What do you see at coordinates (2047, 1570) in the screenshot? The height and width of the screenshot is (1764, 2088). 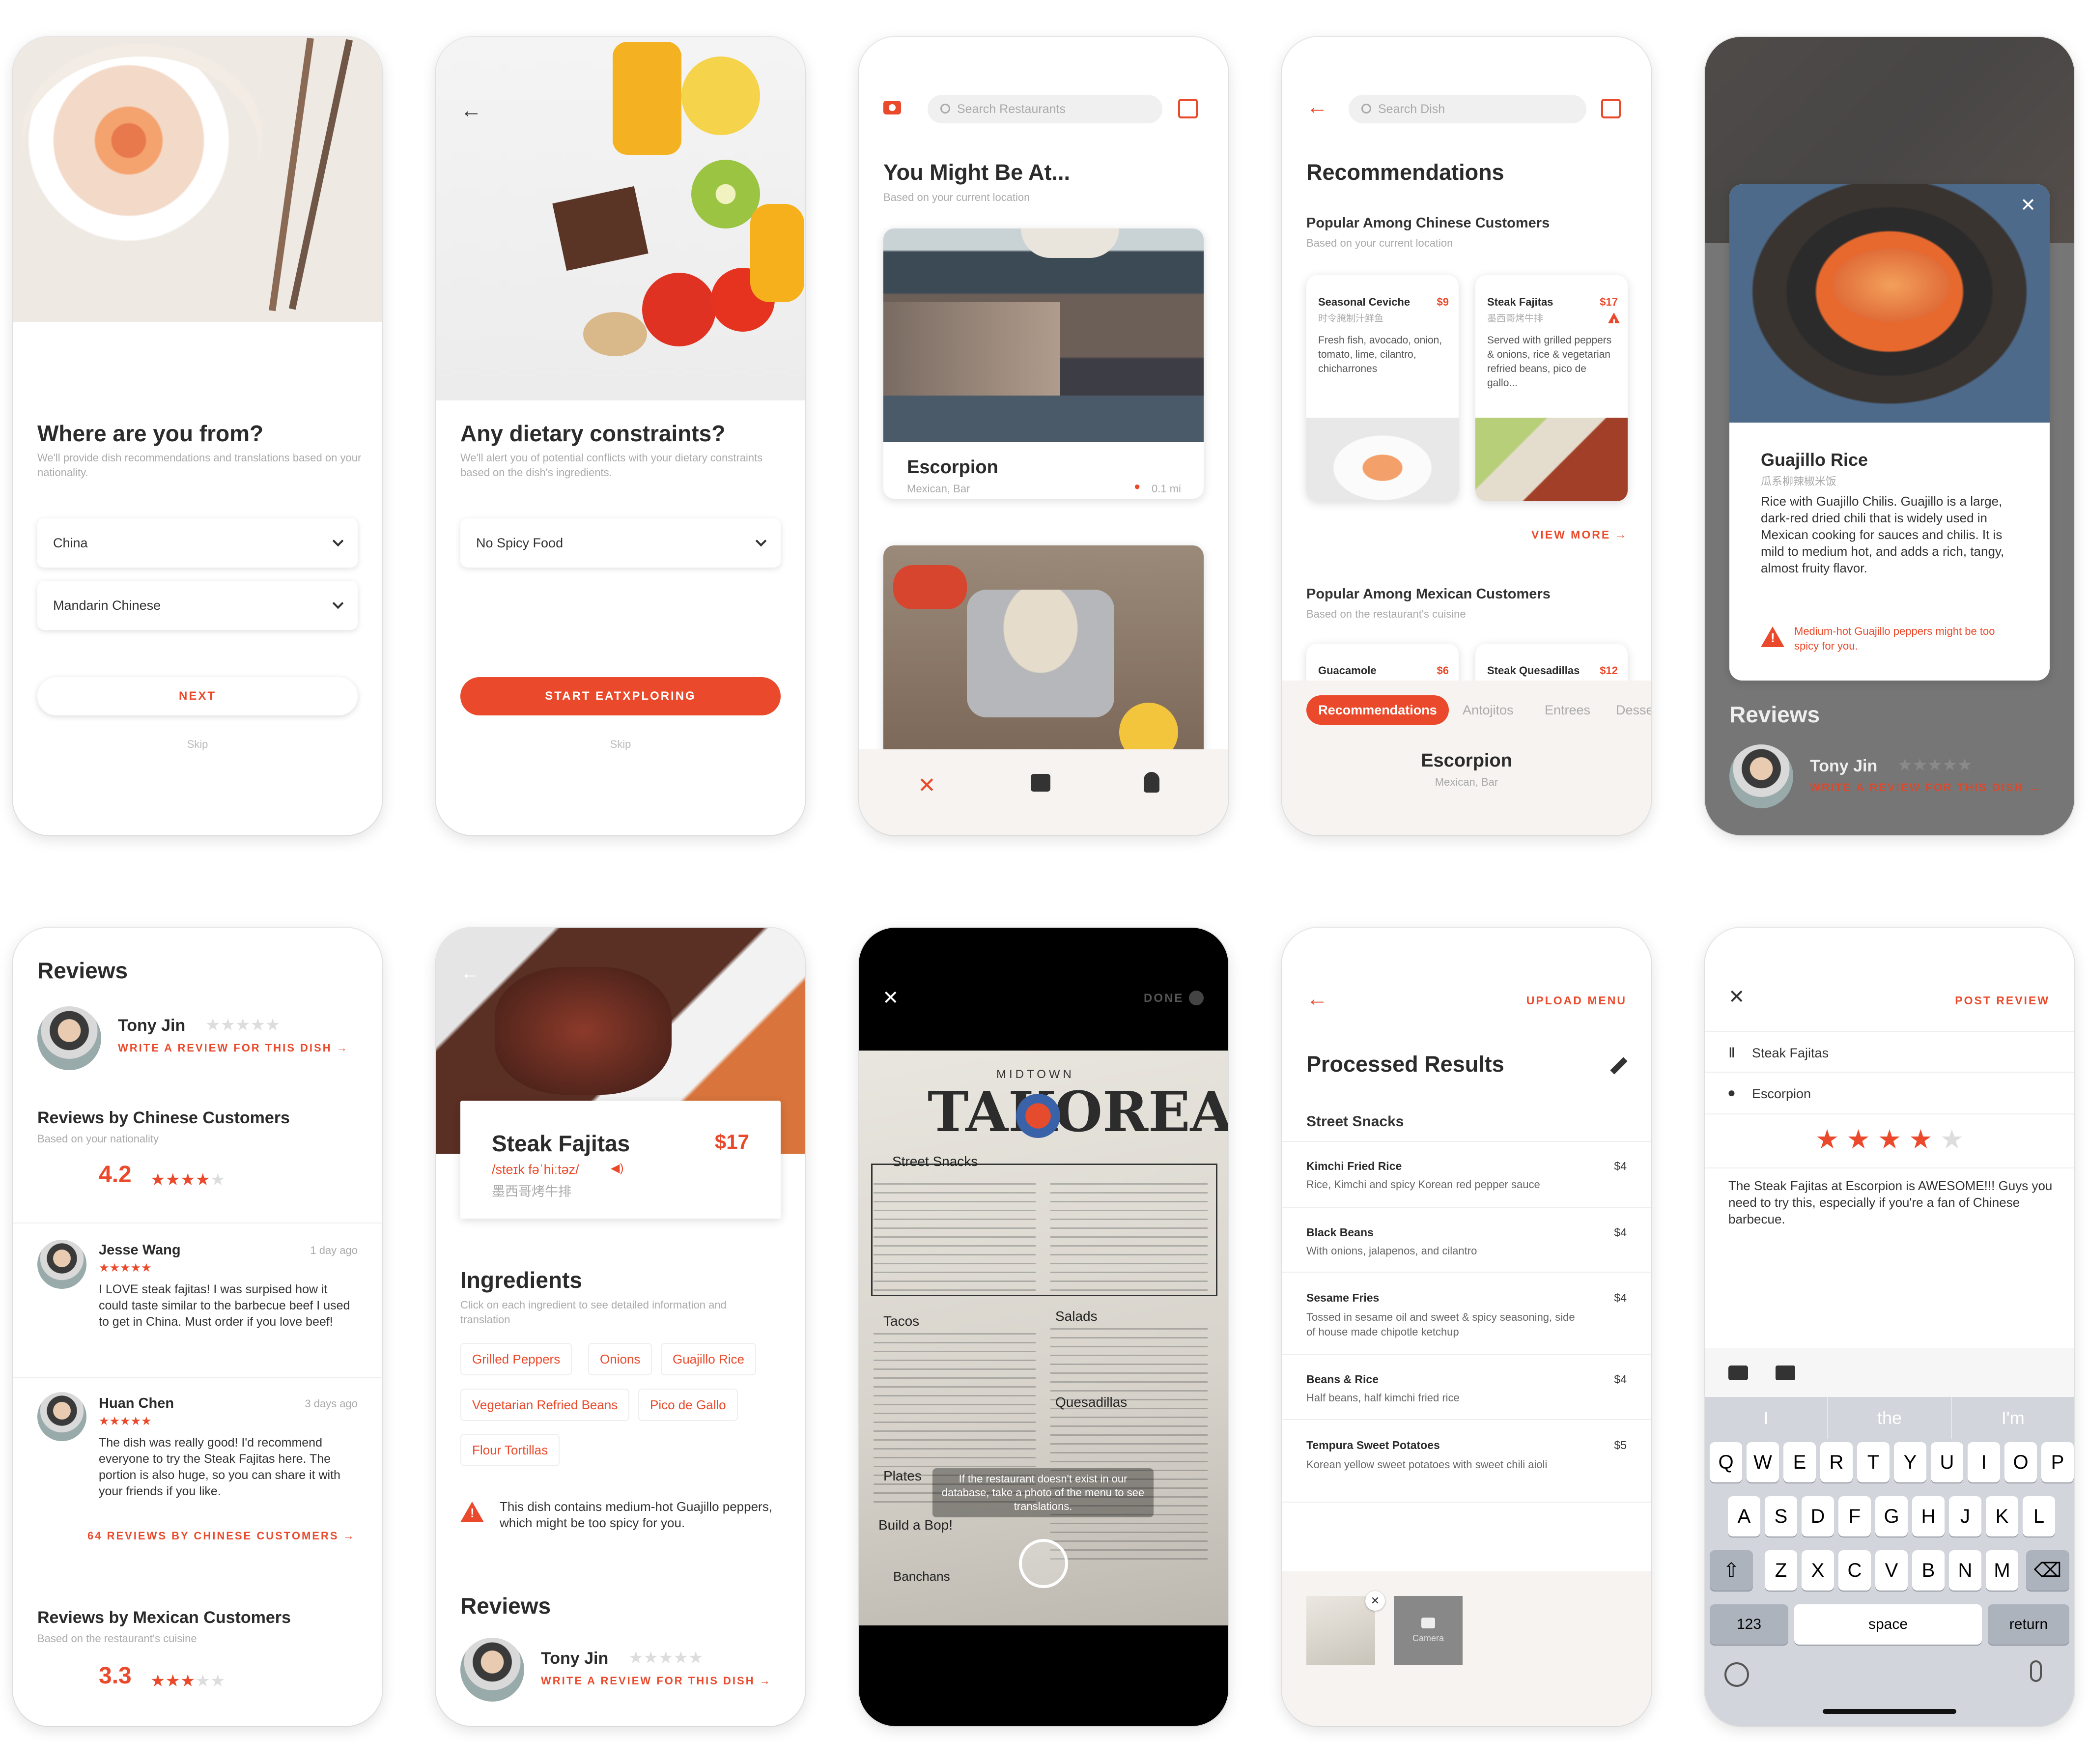 I see `backspace-key: ⌫` at bounding box center [2047, 1570].